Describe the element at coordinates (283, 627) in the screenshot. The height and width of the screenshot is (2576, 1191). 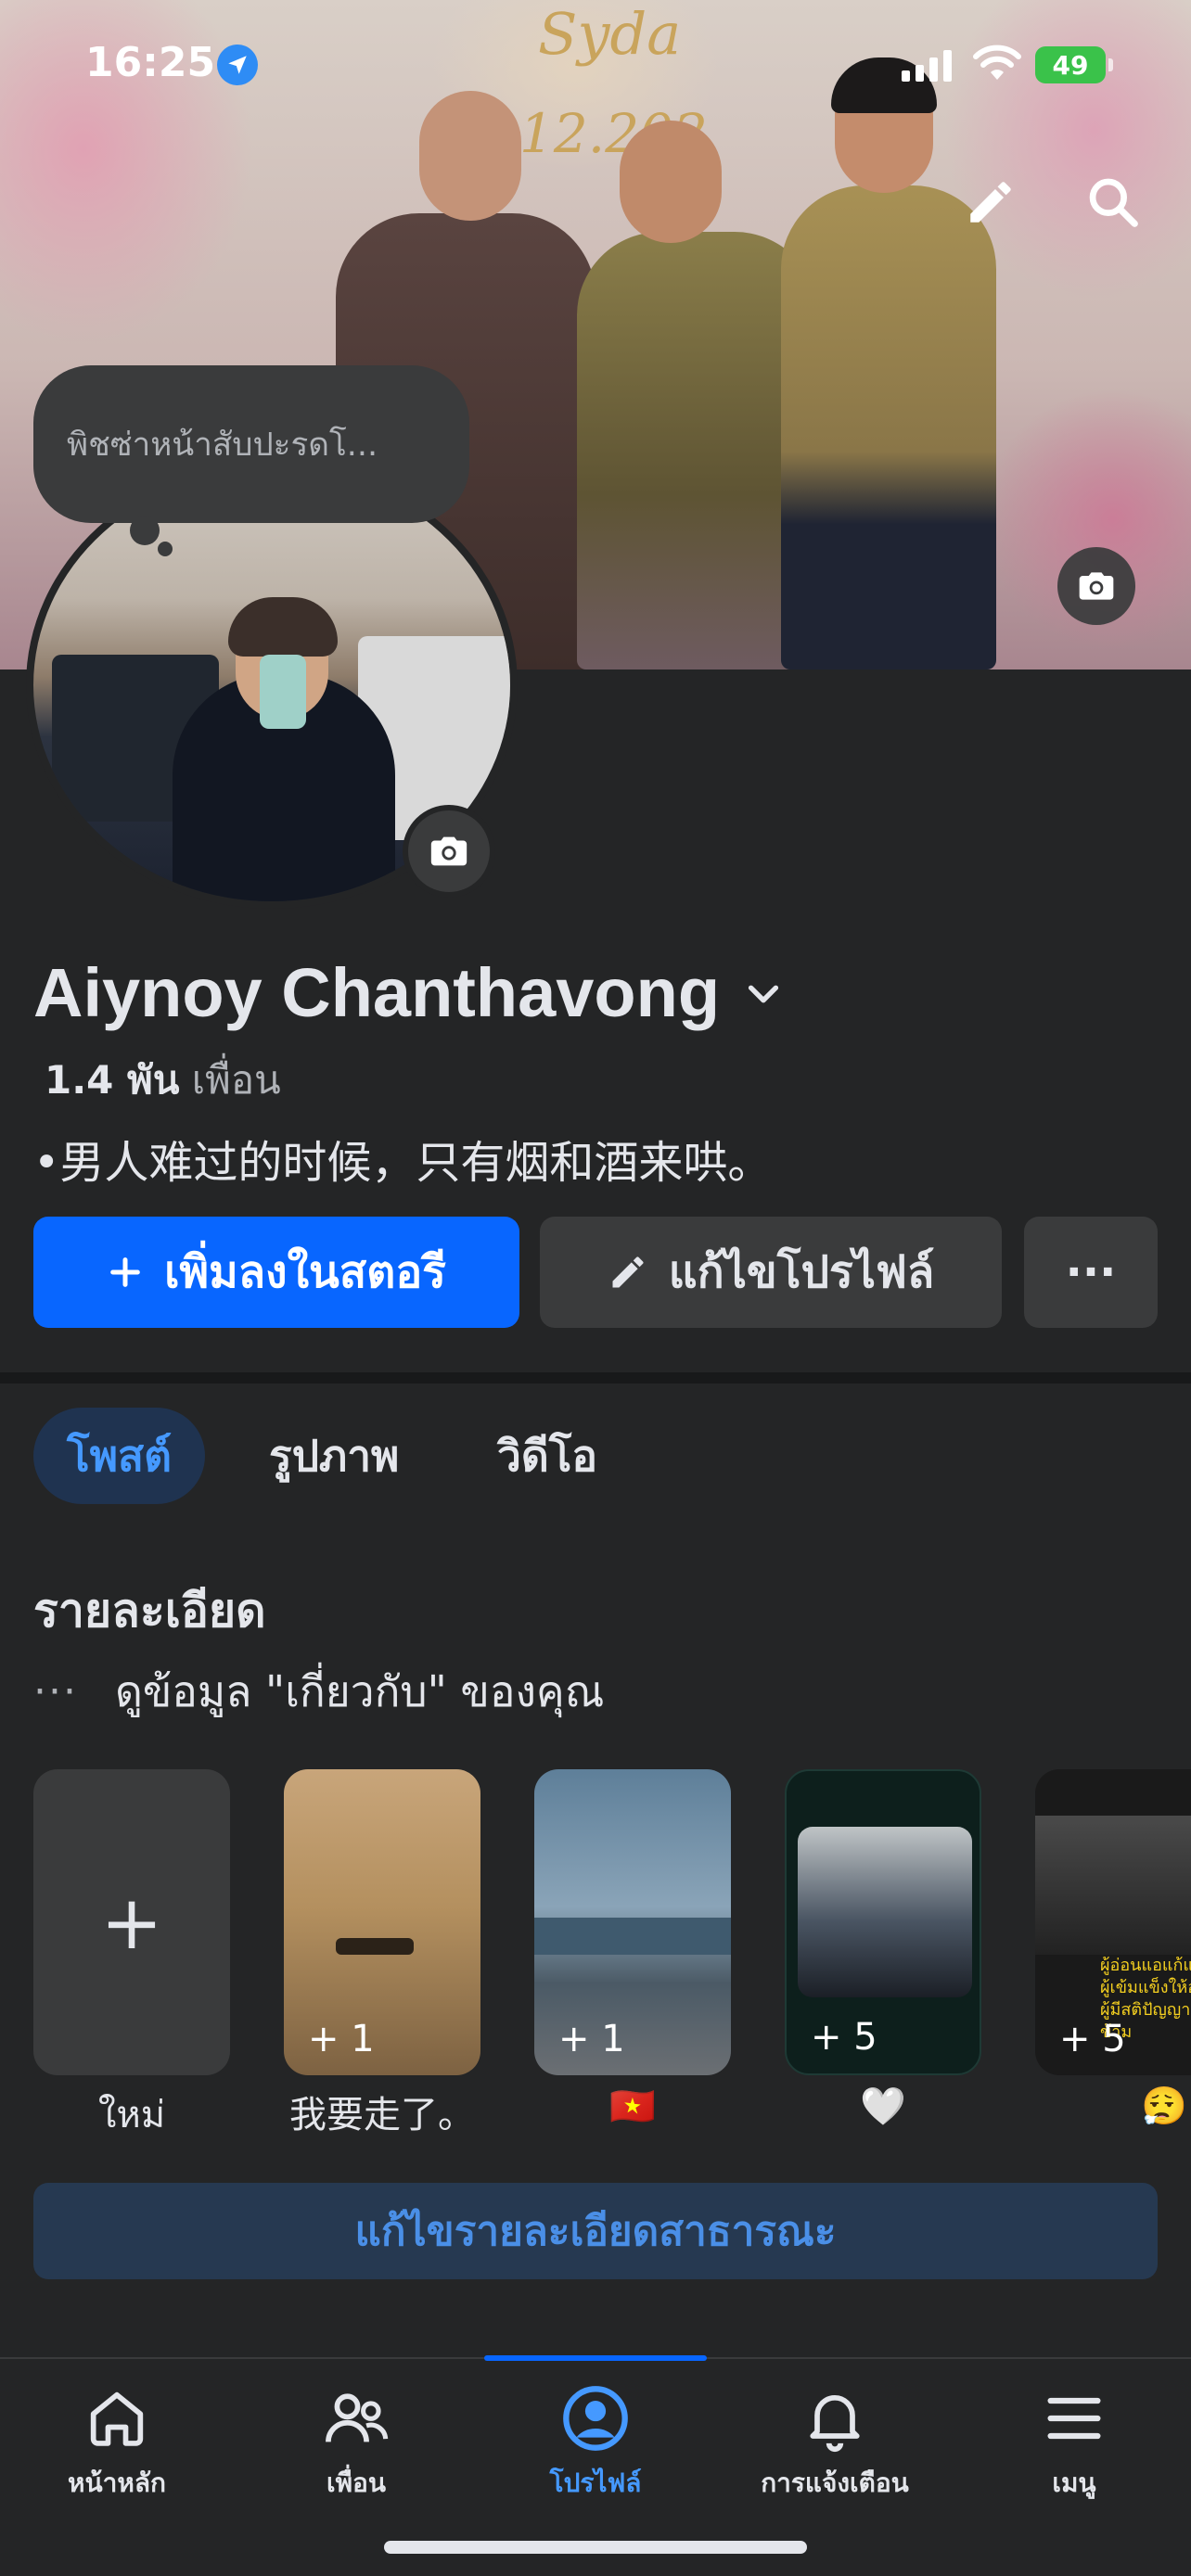
I see `avatar-hair` at that location.